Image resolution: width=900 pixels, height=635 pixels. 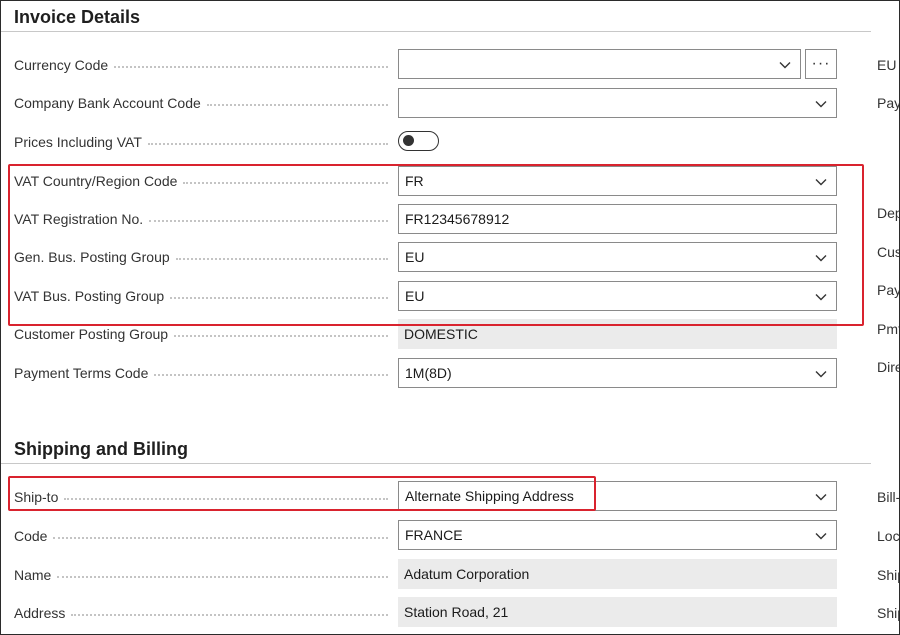 What do you see at coordinates (456, 612) in the screenshot?
I see `ship-address-value: Station Road, 21` at bounding box center [456, 612].